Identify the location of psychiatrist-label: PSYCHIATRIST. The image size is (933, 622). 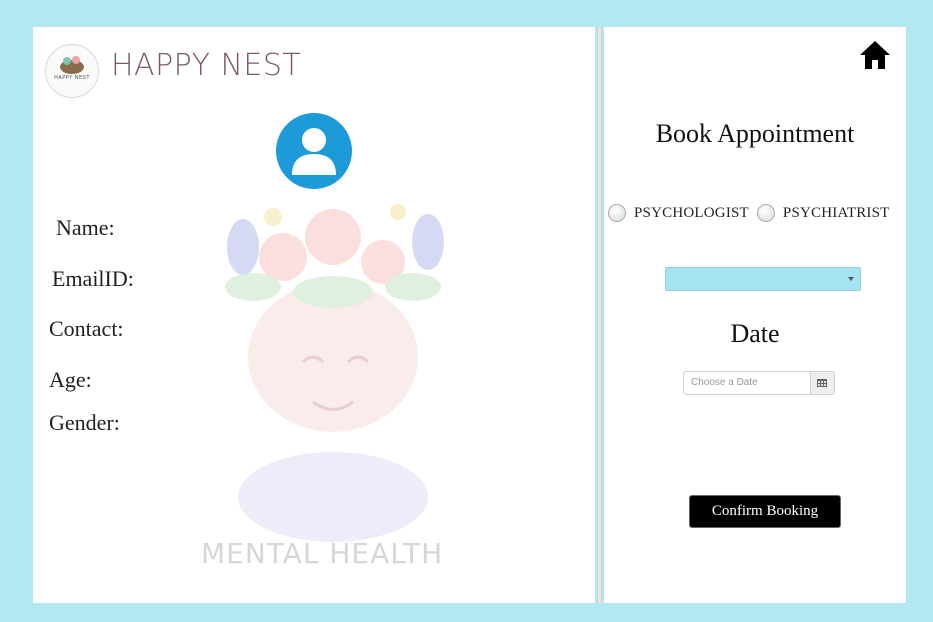
(836, 212).